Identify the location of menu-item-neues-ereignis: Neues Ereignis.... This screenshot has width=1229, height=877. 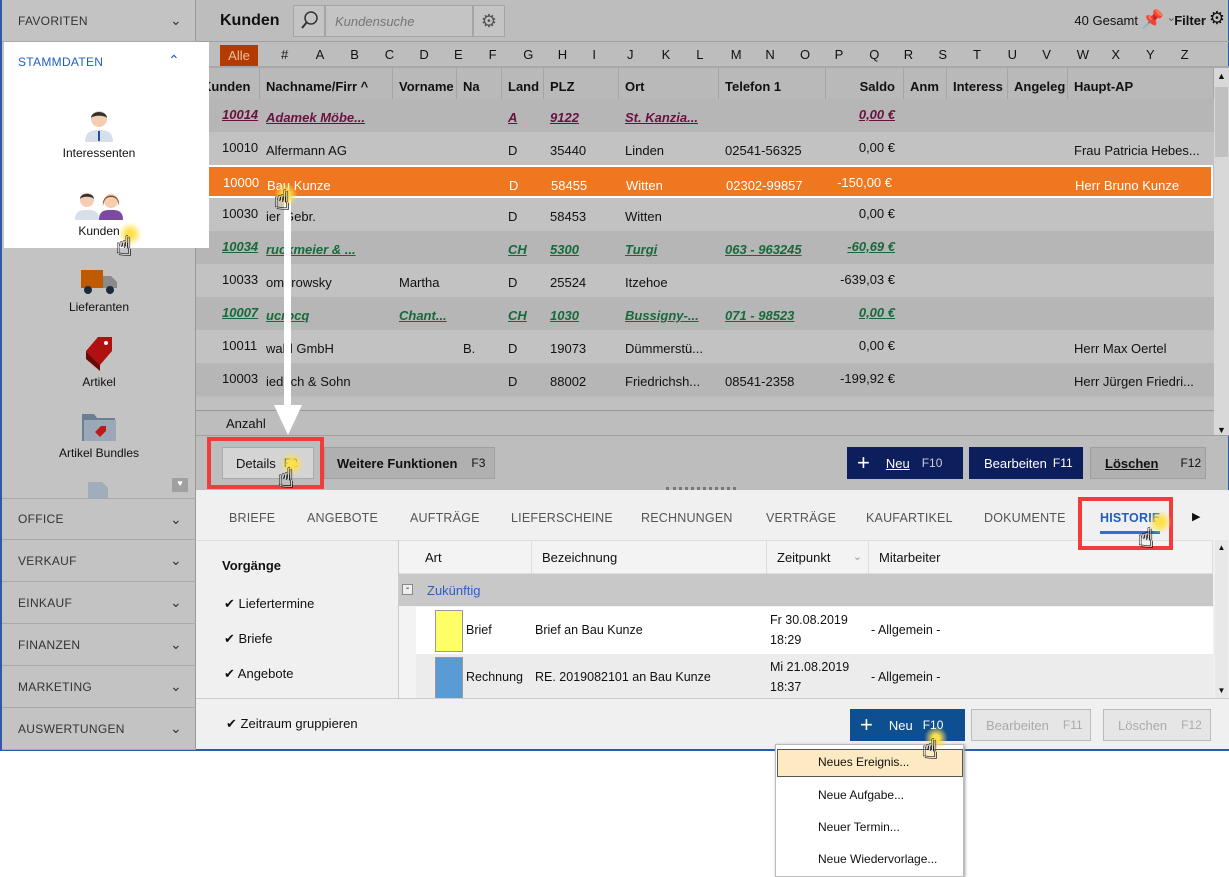
(863, 762).